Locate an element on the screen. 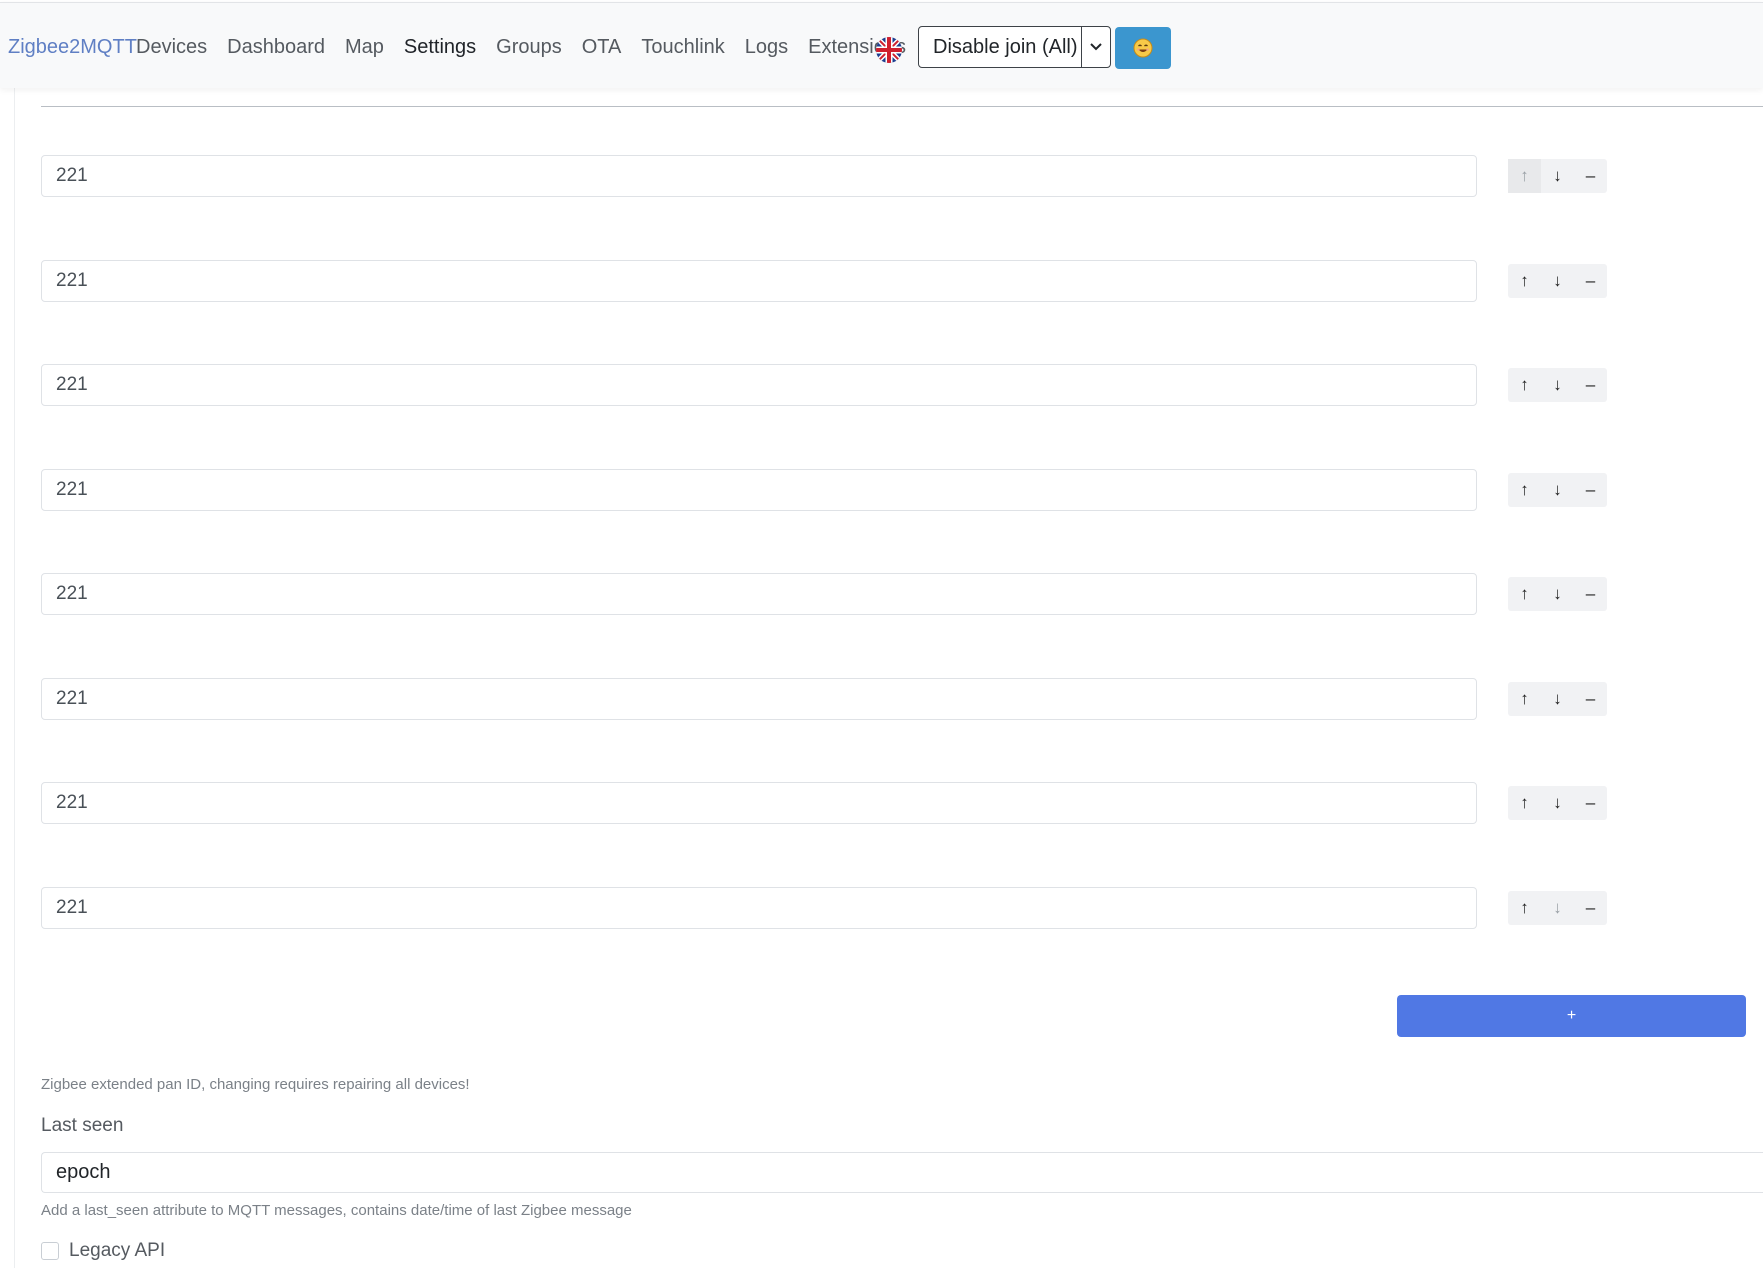 This screenshot has height=1268, width=1763. section-divider is located at coordinates (902, 106).